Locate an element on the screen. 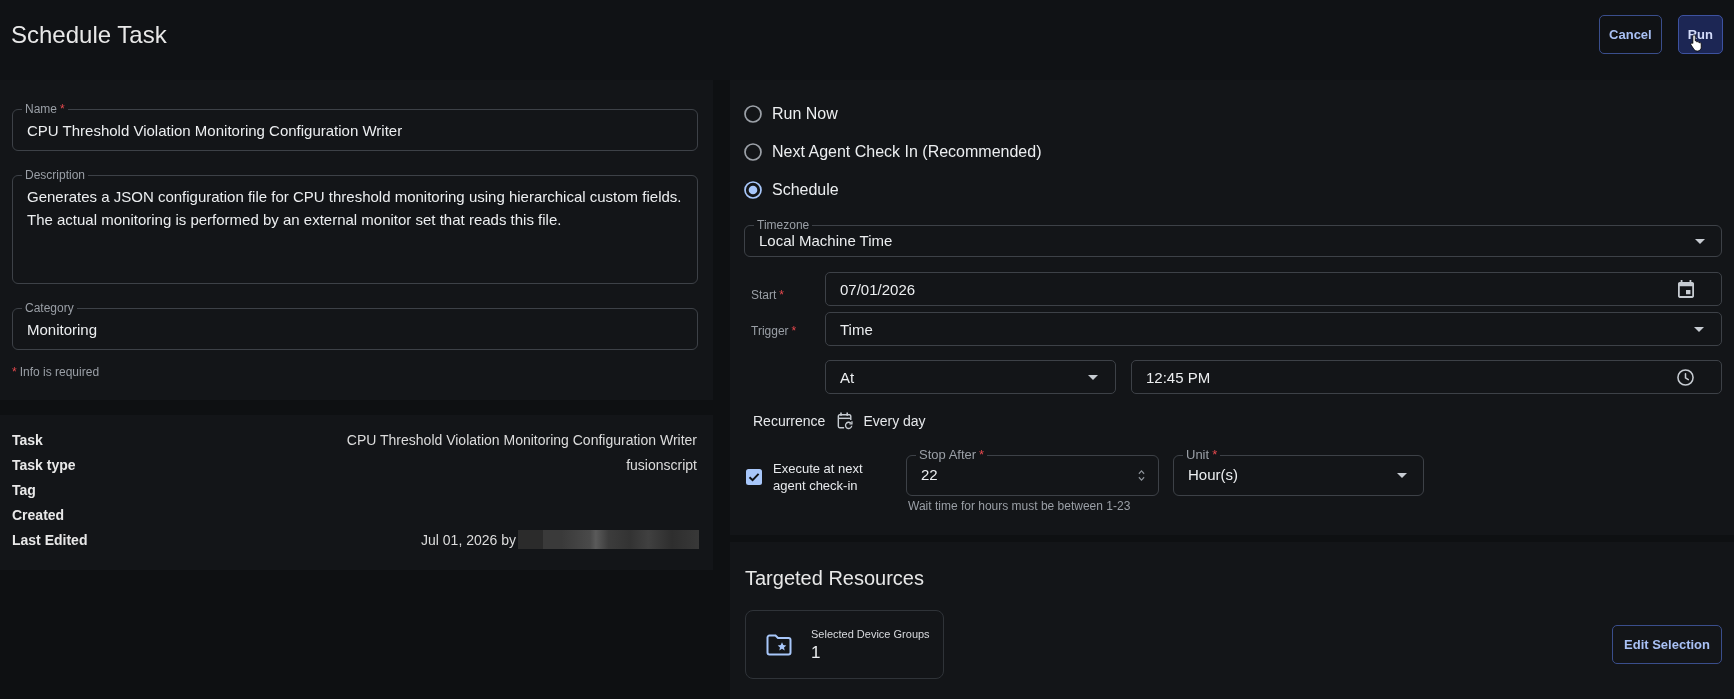 The image size is (1734, 699). resource-card: Selected Device Groups 1 is located at coordinates (844, 644).